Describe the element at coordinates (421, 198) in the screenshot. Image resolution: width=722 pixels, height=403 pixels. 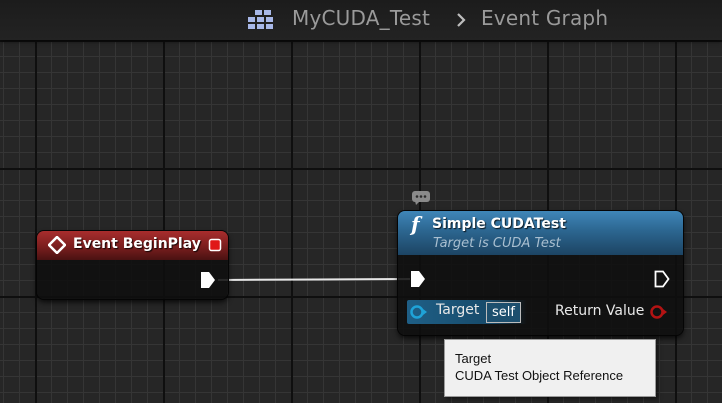
I see `comment-bubble-icon` at that location.